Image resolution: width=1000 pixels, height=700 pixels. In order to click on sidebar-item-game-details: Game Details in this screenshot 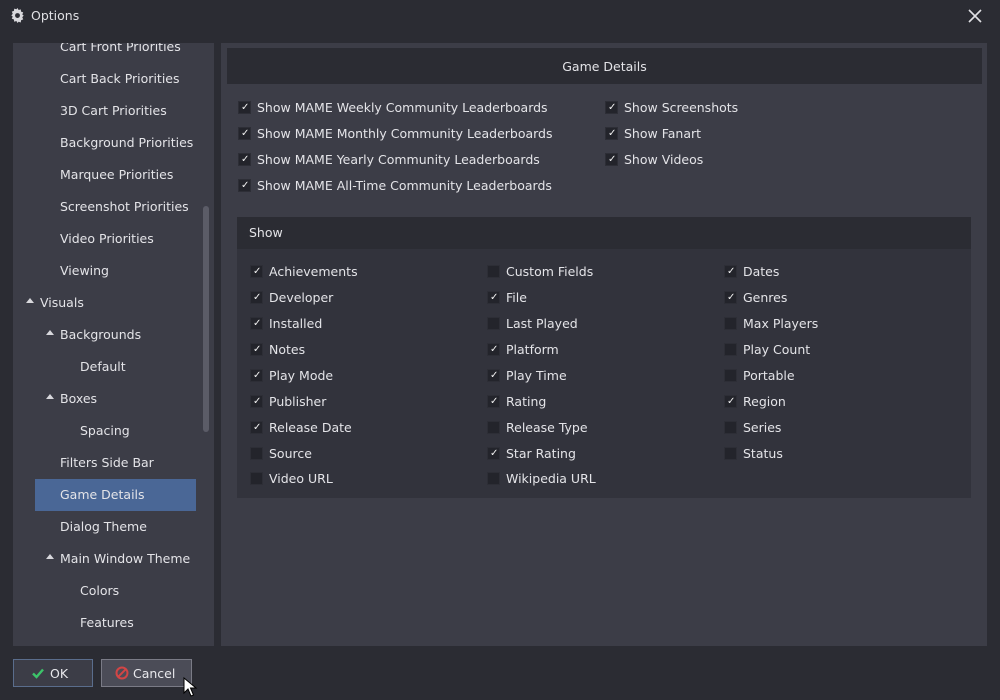, I will do `click(115, 495)`.